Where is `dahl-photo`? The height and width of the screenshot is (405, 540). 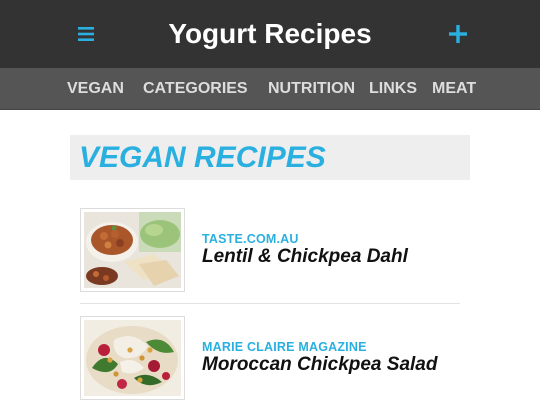 dahl-photo is located at coordinates (132, 250).